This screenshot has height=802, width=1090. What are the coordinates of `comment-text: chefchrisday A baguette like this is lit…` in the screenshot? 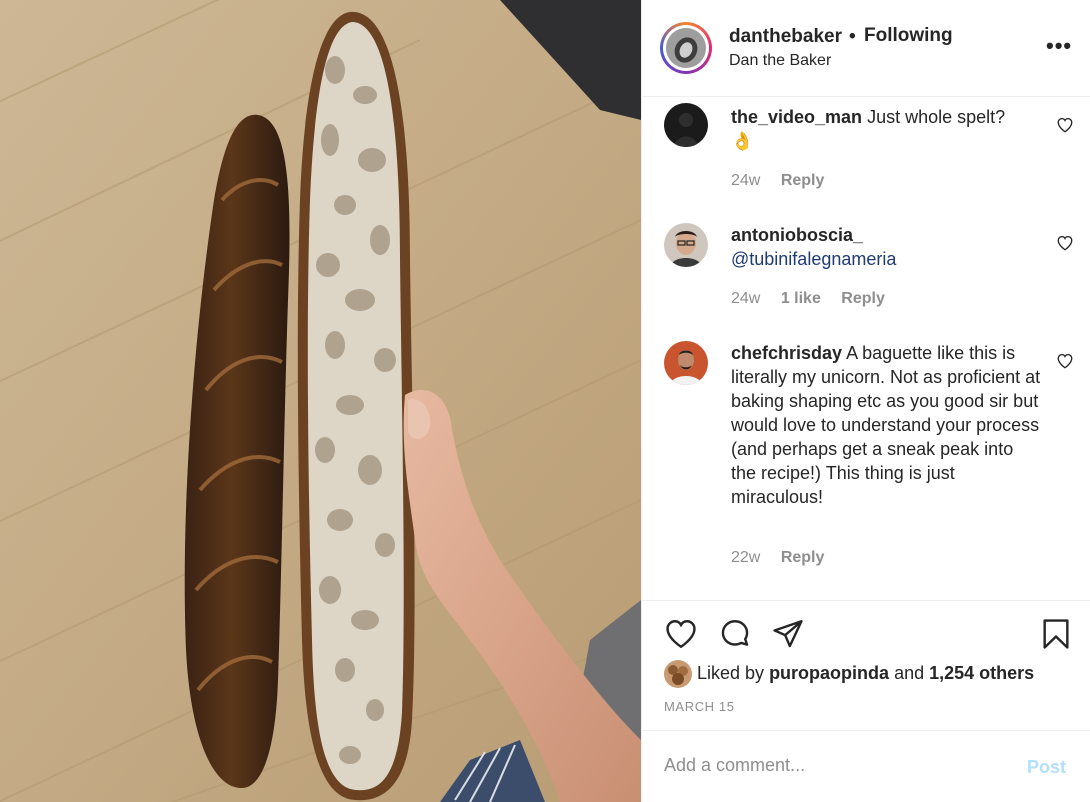 It's located at (886, 425).